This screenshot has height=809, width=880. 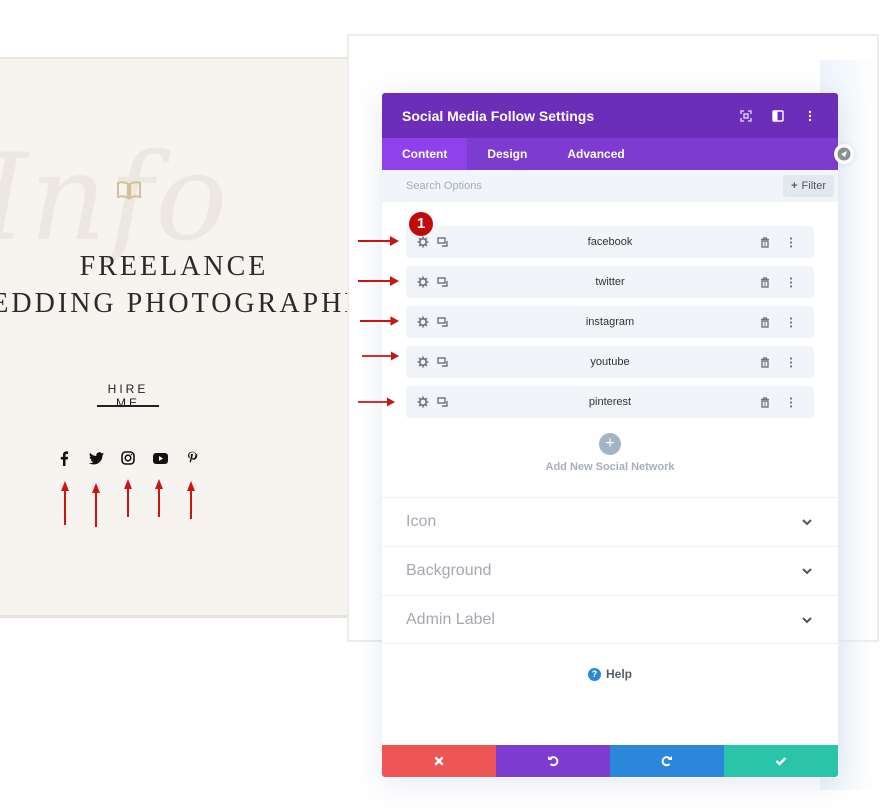 What do you see at coordinates (425, 154) in the screenshot?
I see `tab-content: Content` at bounding box center [425, 154].